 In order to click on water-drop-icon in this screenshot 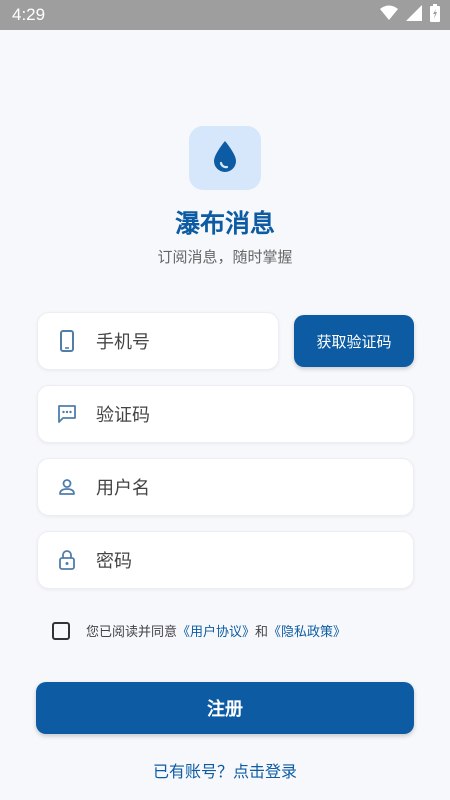, I will do `click(225, 158)`.